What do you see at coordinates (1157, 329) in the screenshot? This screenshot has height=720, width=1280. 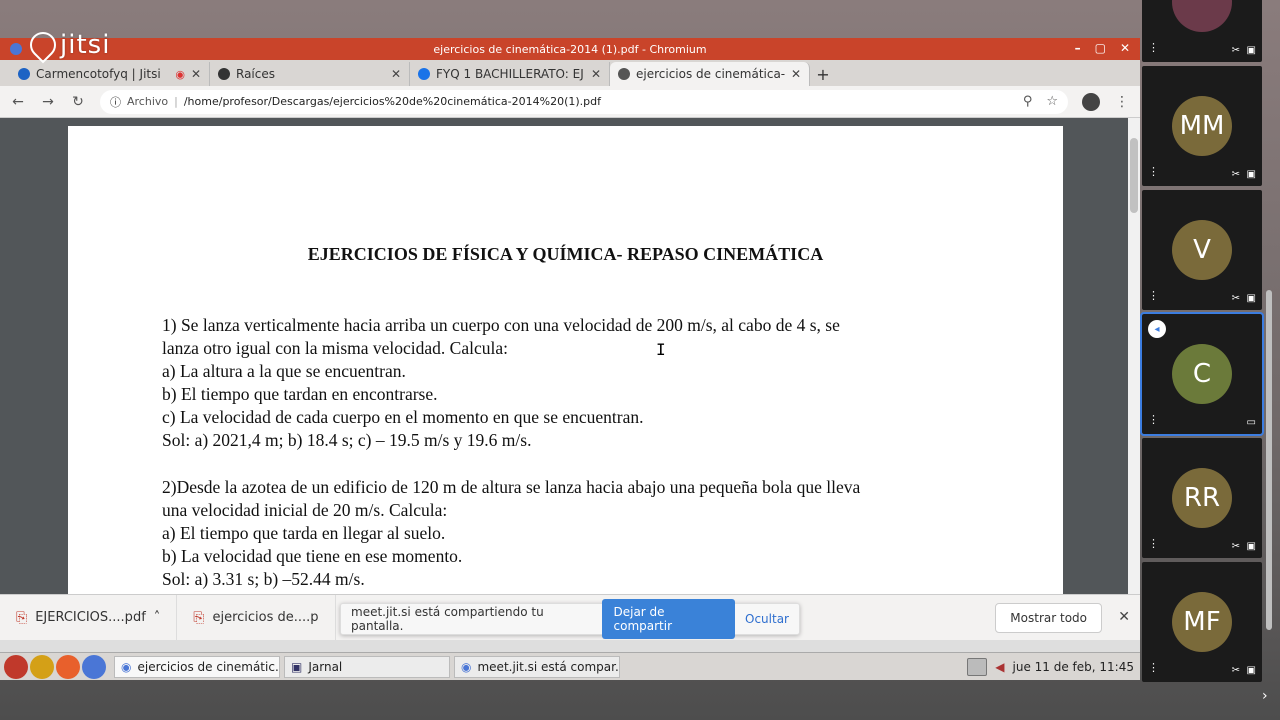 I see `dominant-speaker-icon: ◂` at bounding box center [1157, 329].